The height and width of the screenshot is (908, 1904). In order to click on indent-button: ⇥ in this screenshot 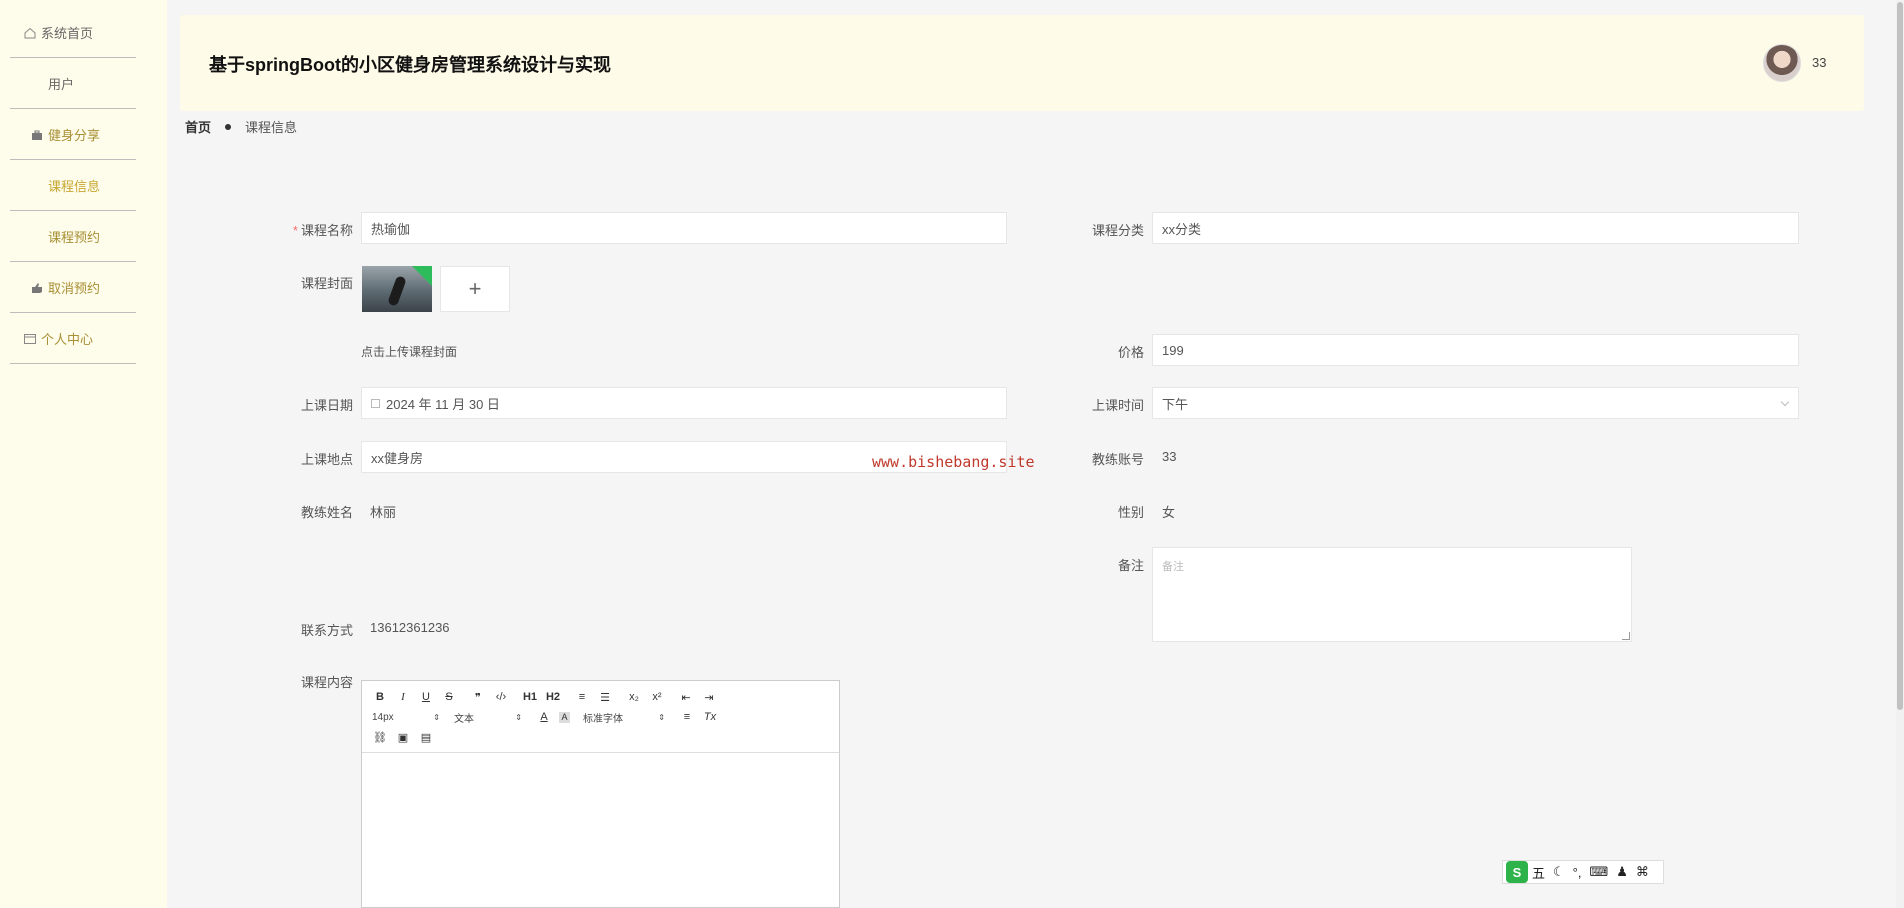, I will do `click(709, 697)`.